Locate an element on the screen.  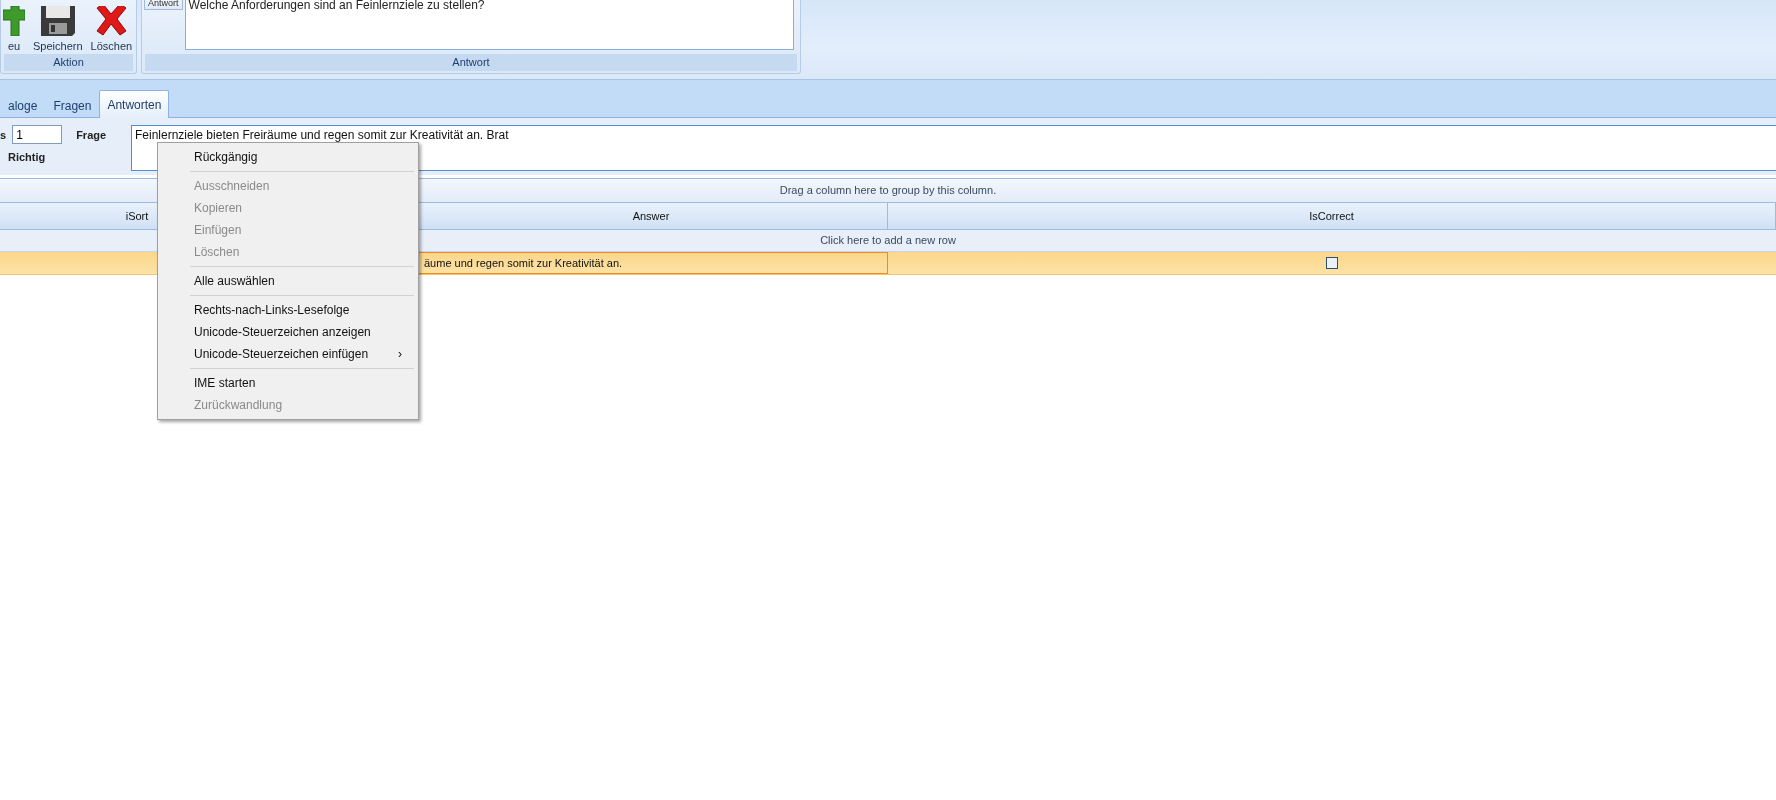
field-label: Frage is located at coordinates (91, 134).